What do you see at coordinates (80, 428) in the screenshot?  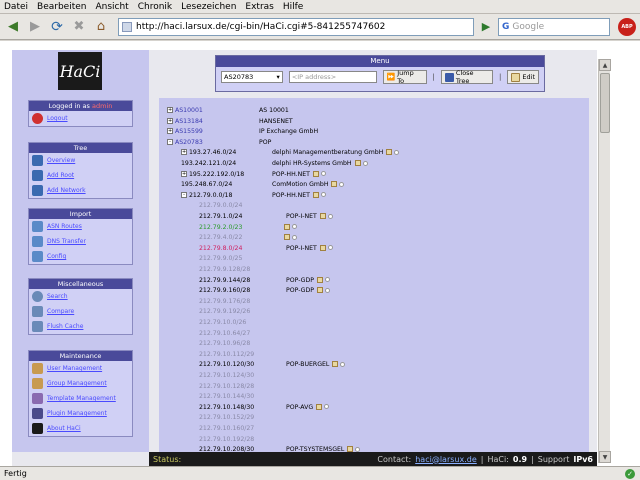 I see `sidebar-item-about: About HaCi` at bounding box center [80, 428].